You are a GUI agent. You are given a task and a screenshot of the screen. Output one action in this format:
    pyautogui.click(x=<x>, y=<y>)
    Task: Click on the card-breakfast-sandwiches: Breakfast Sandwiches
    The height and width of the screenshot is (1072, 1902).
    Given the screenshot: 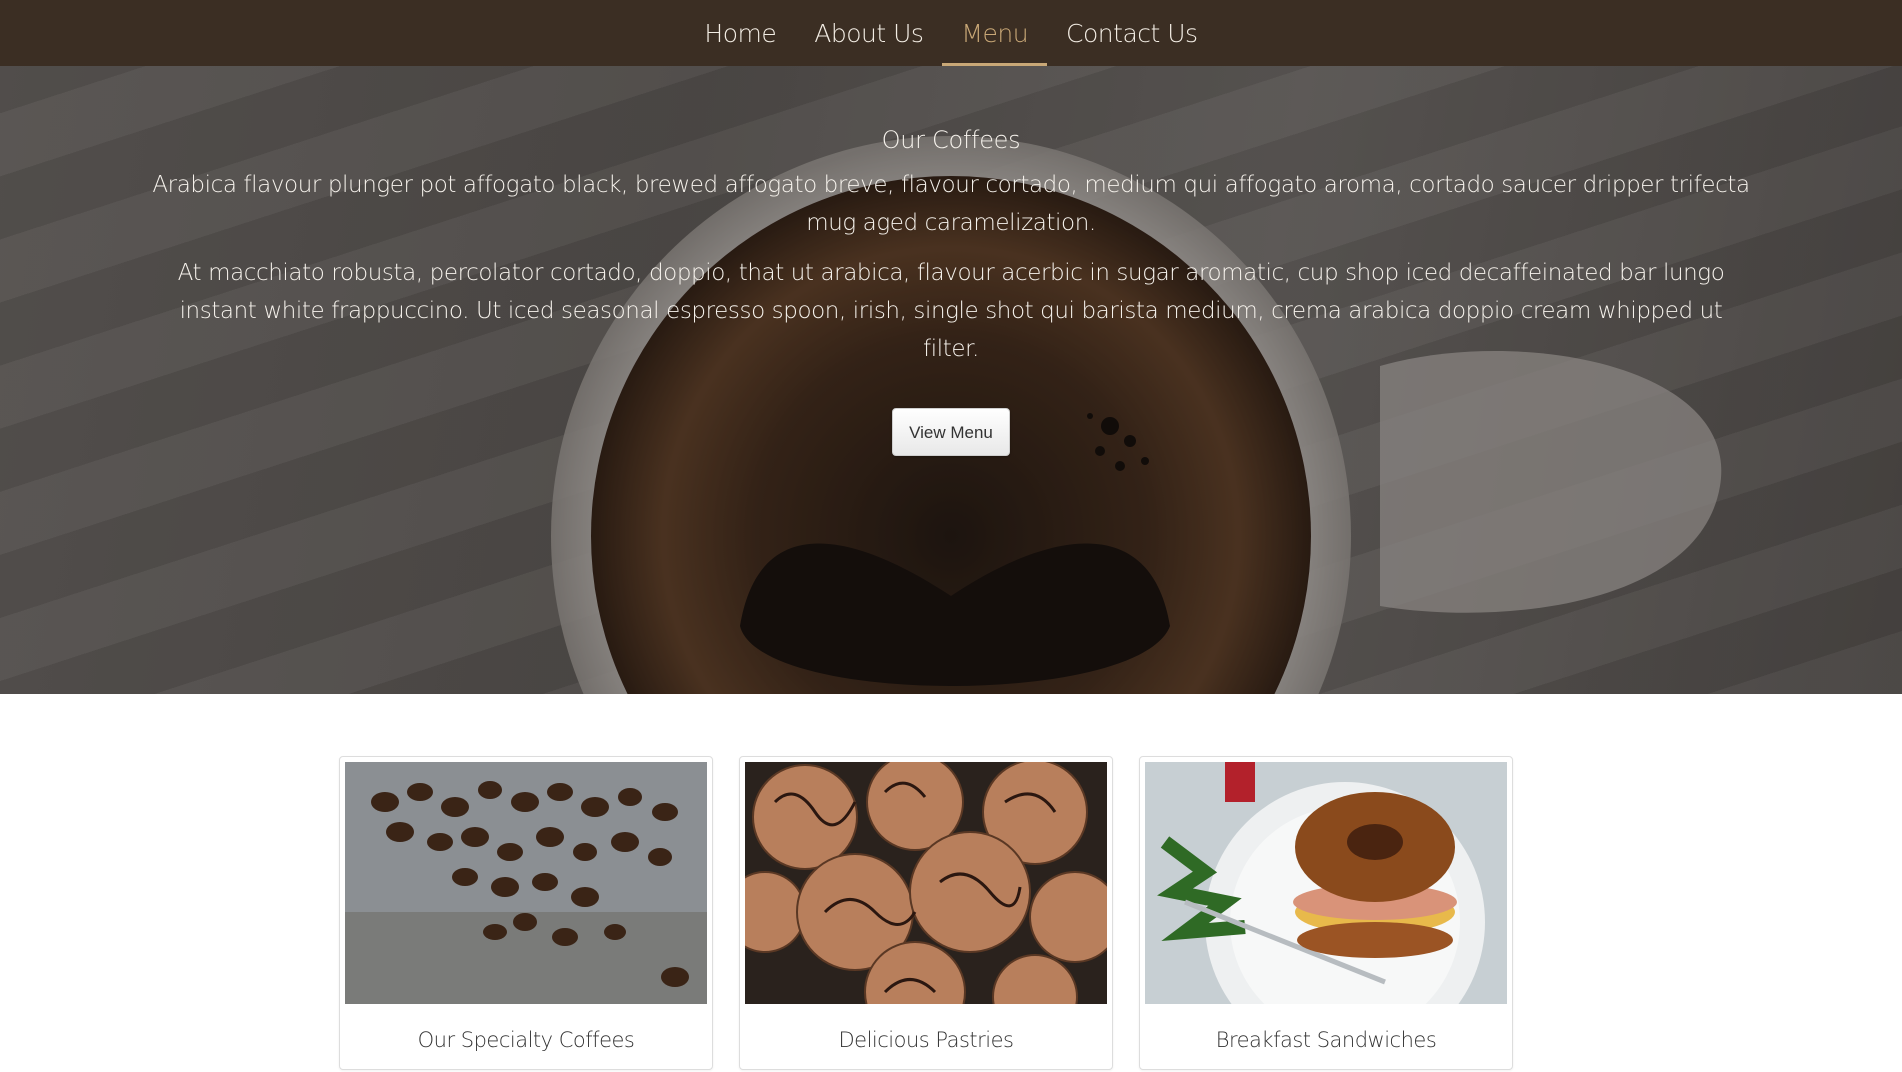 What is the action you would take?
    pyautogui.click(x=1326, y=913)
    